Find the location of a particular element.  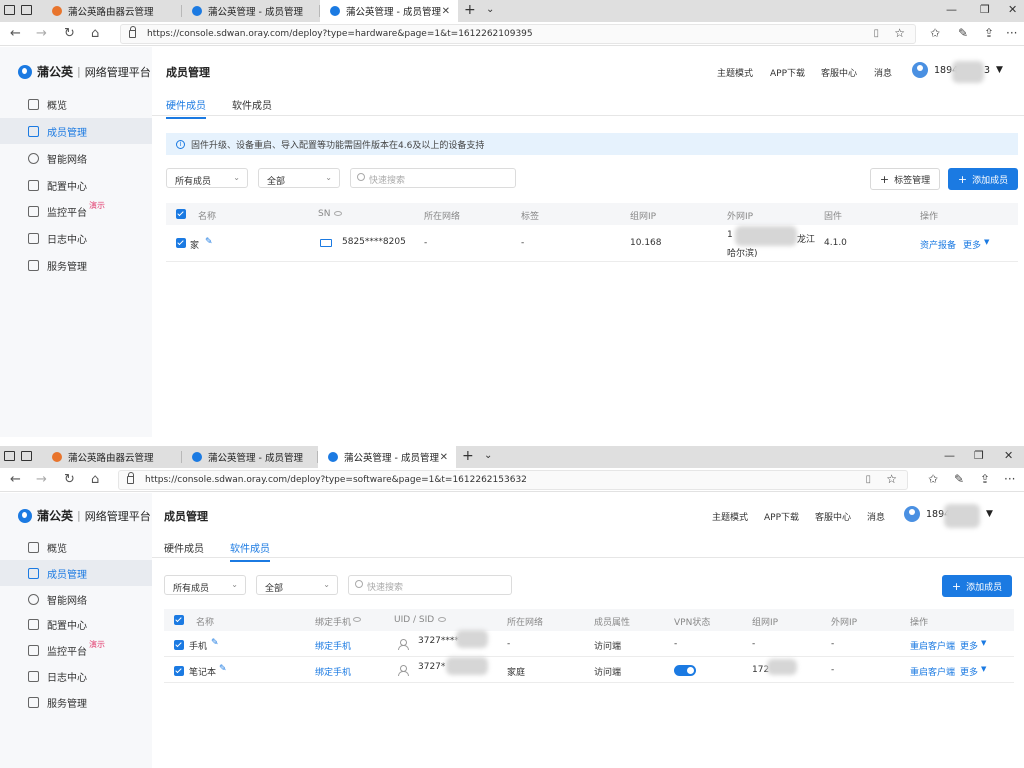

refresh-icon: ↻ is located at coordinates (69, 33).